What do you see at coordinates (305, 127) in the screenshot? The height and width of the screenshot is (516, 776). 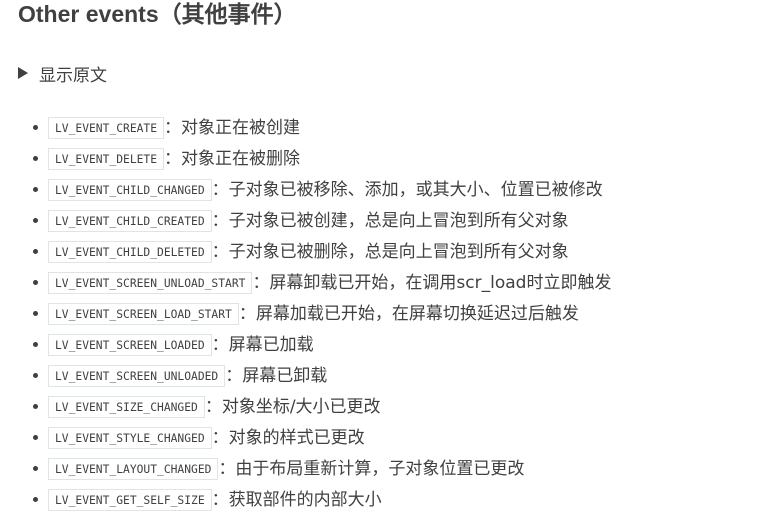 I see `list-item: LV_EVENT_CREATE ：对象正在被创建` at bounding box center [305, 127].